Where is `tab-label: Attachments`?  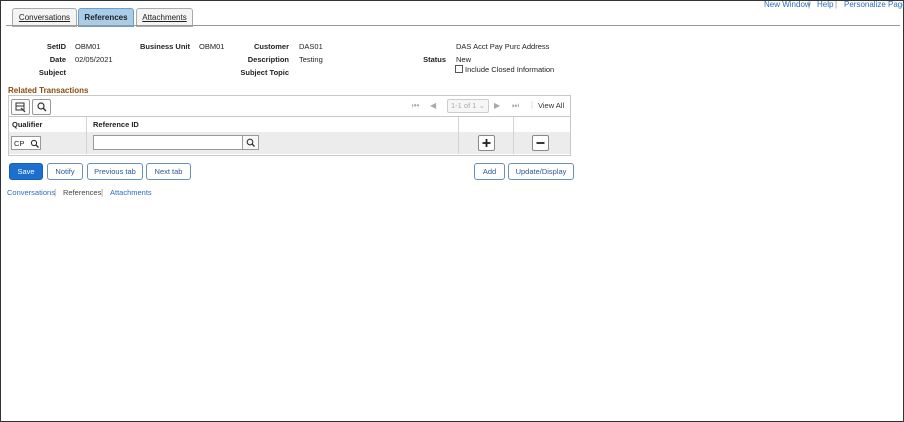
tab-label: Attachments is located at coordinates (164, 17).